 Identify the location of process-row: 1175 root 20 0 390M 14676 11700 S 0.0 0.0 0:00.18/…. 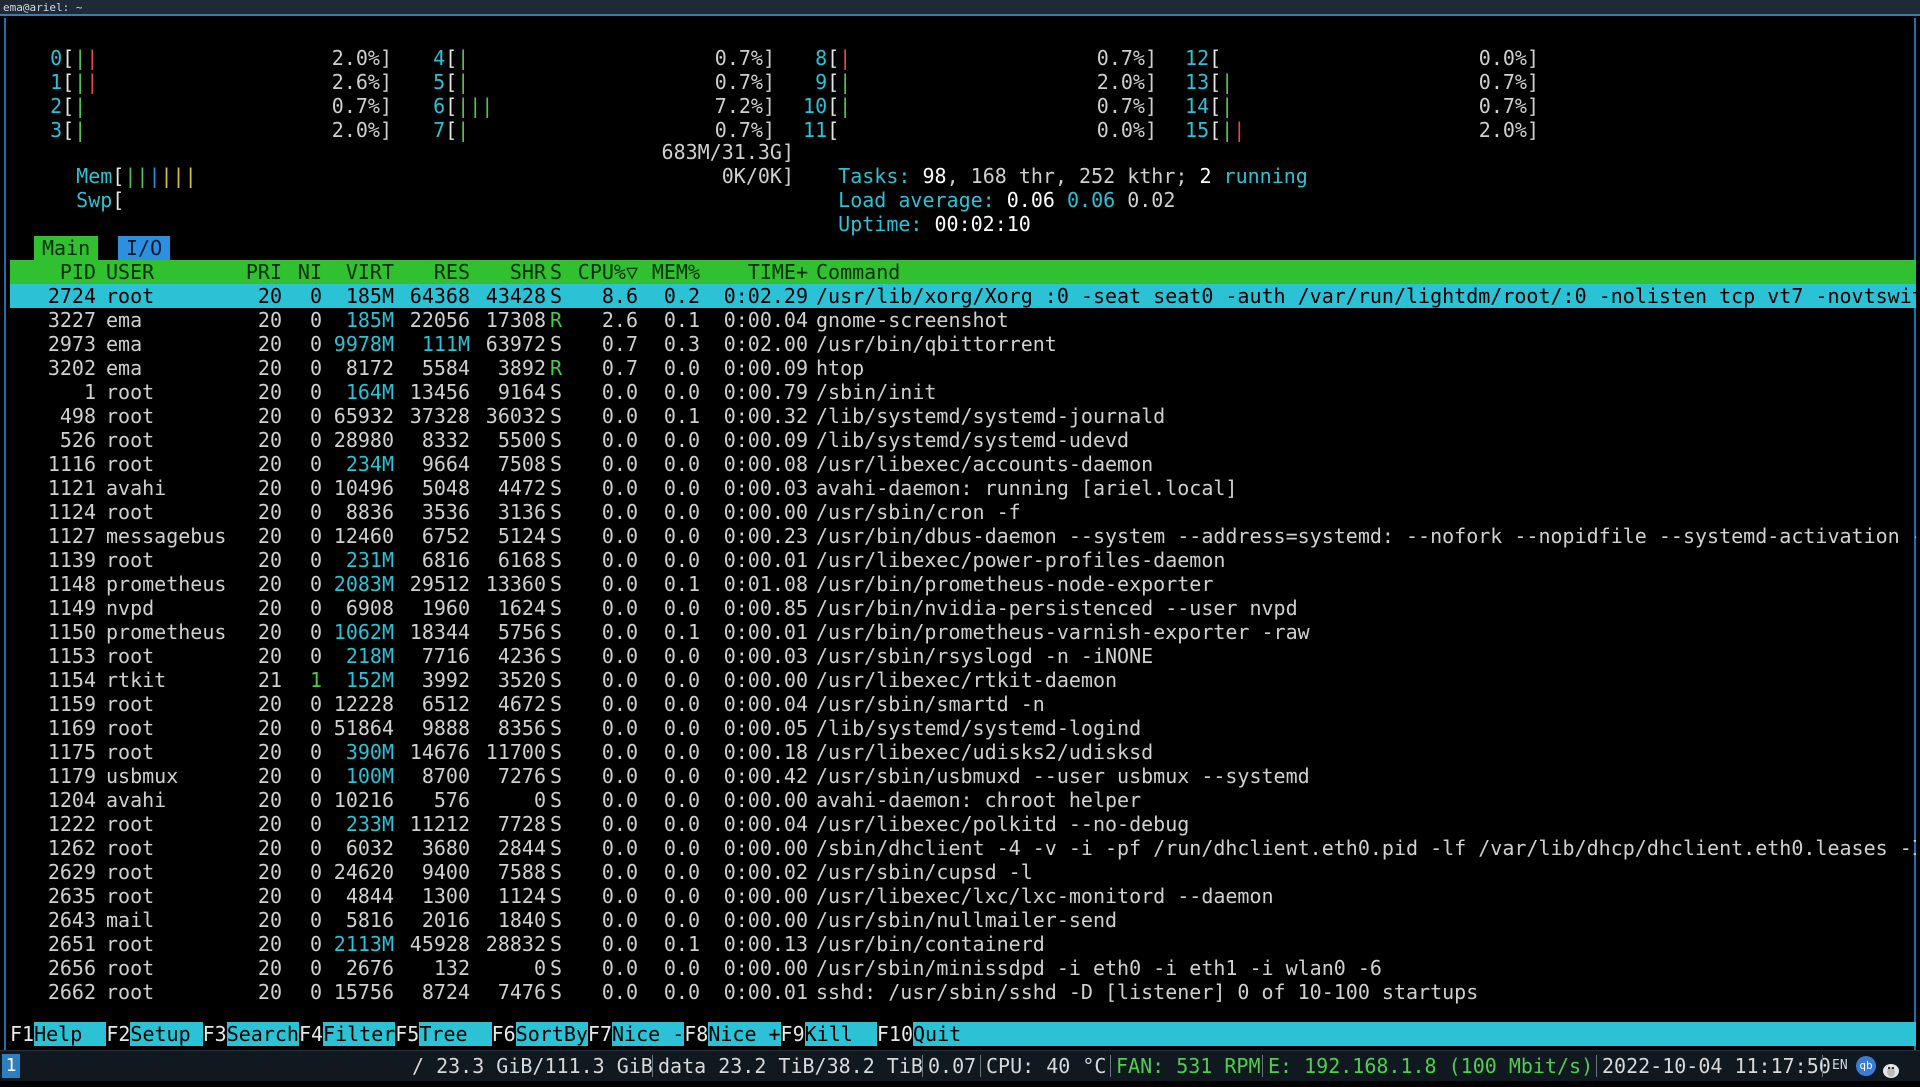
(963, 752).